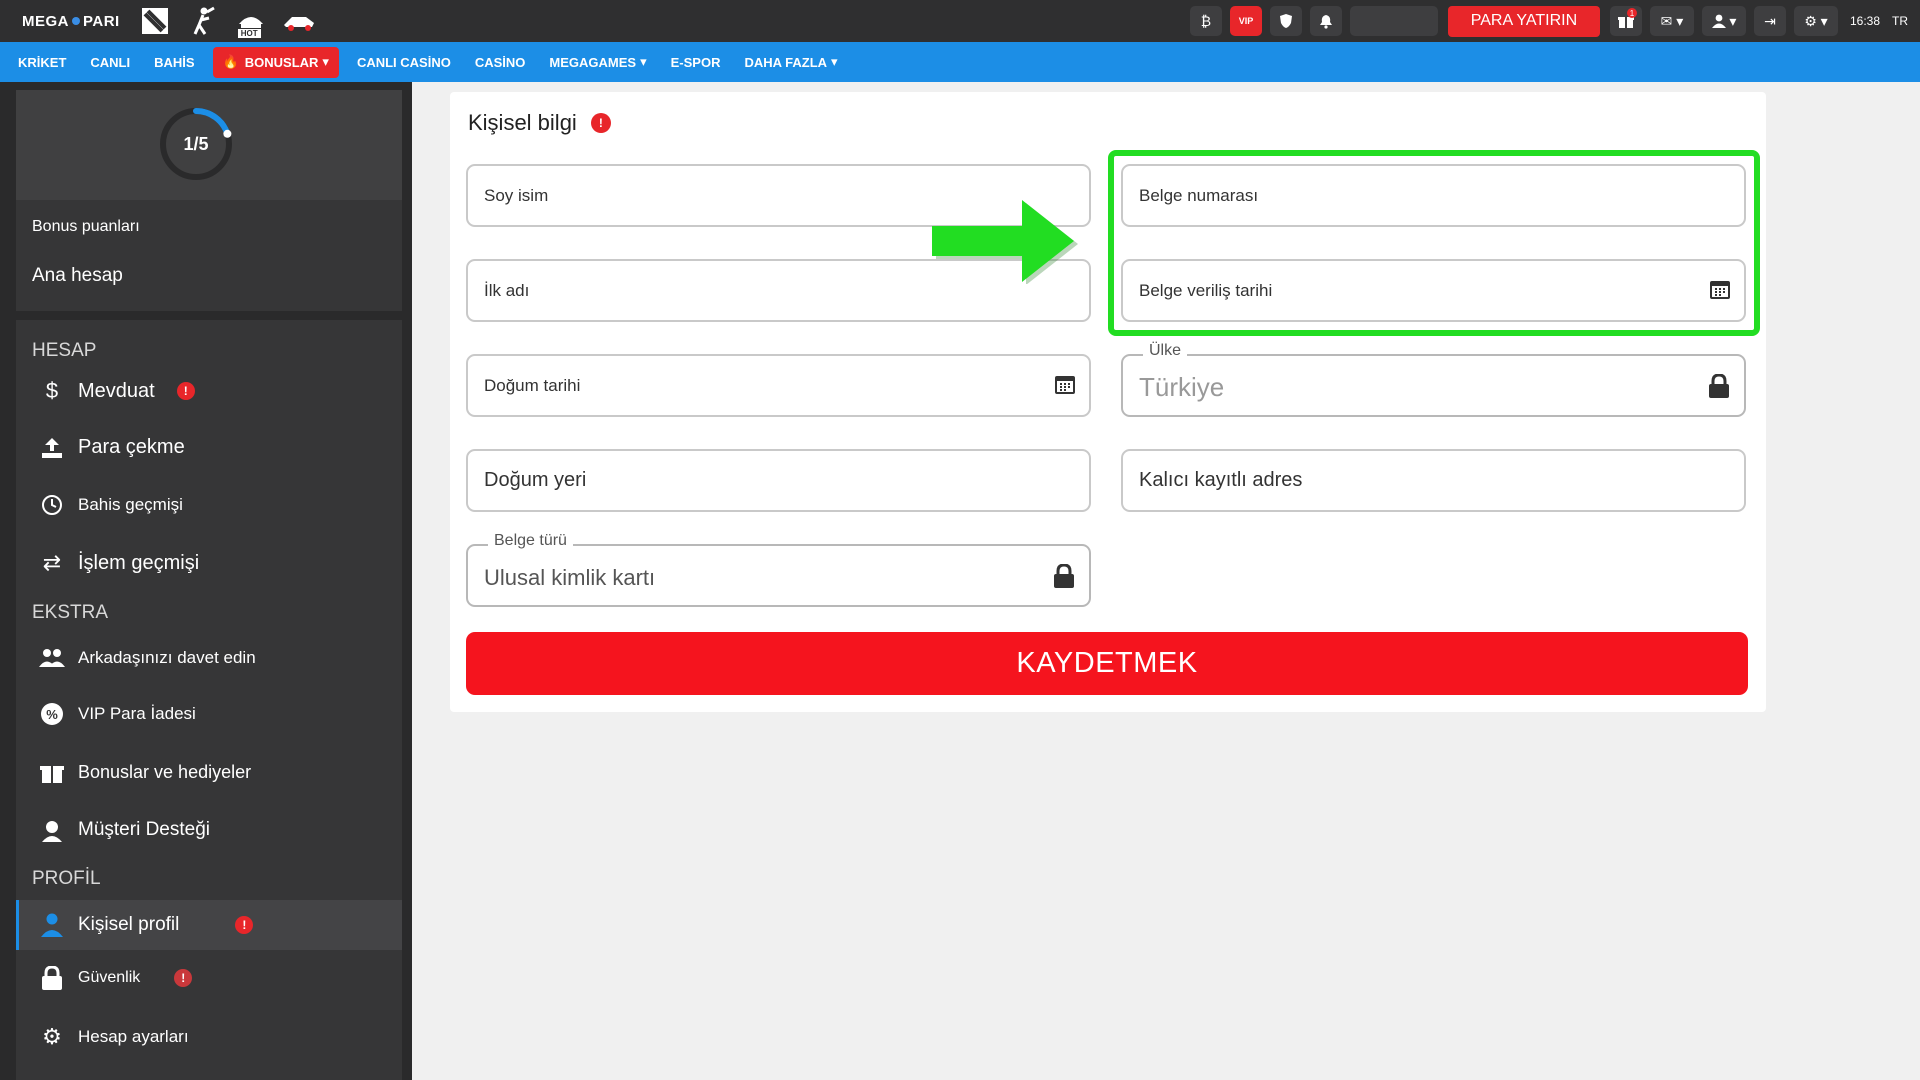 This screenshot has width=1920, height=1080. Describe the element at coordinates (52, 658) in the screenshot. I see `users-icon` at that location.